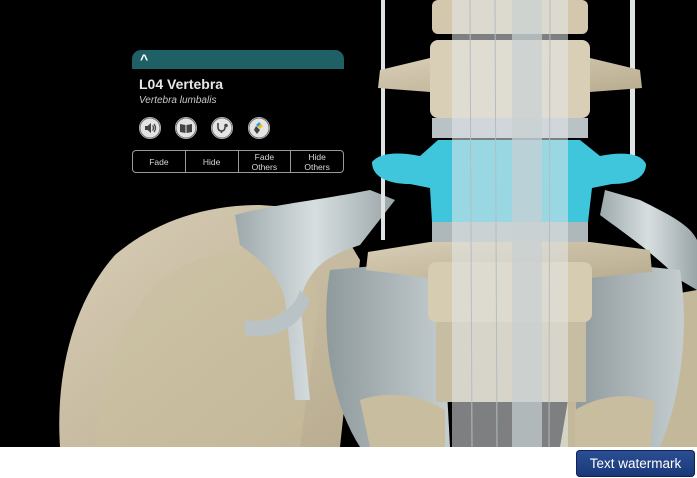 This screenshot has height=478, width=697. I want to click on structure-latin-name: Vertebra lumbalis, so click(178, 100).